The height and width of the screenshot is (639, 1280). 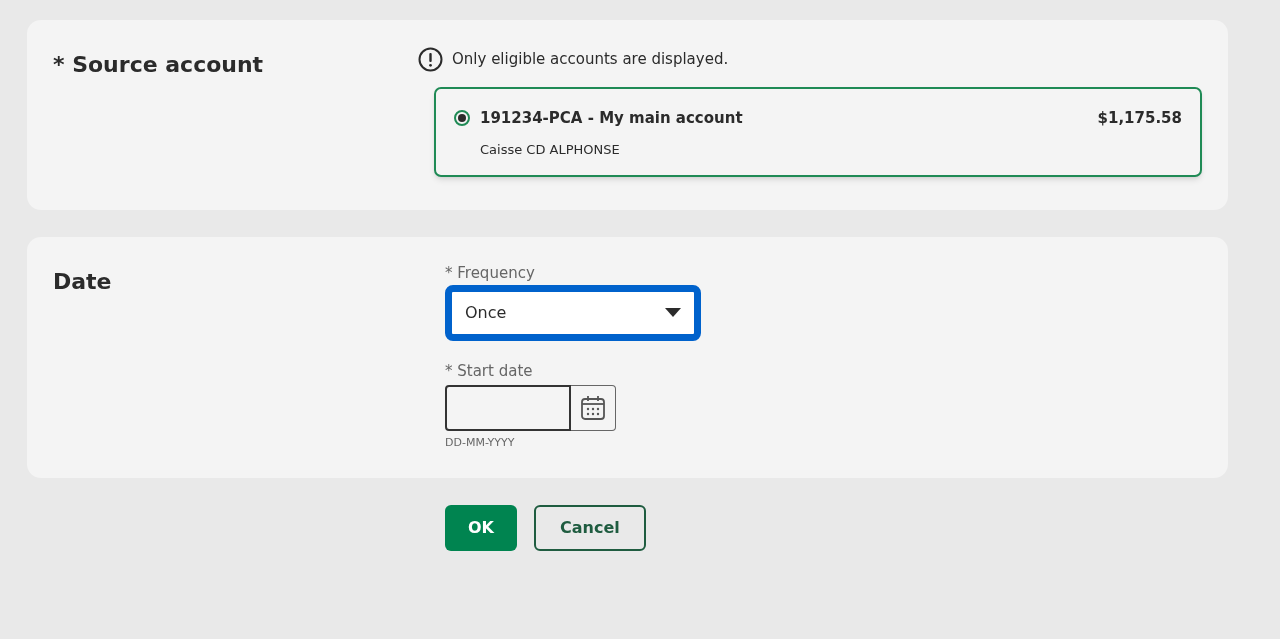 What do you see at coordinates (481, 528) in the screenshot?
I see `ok-button: OK` at bounding box center [481, 528].